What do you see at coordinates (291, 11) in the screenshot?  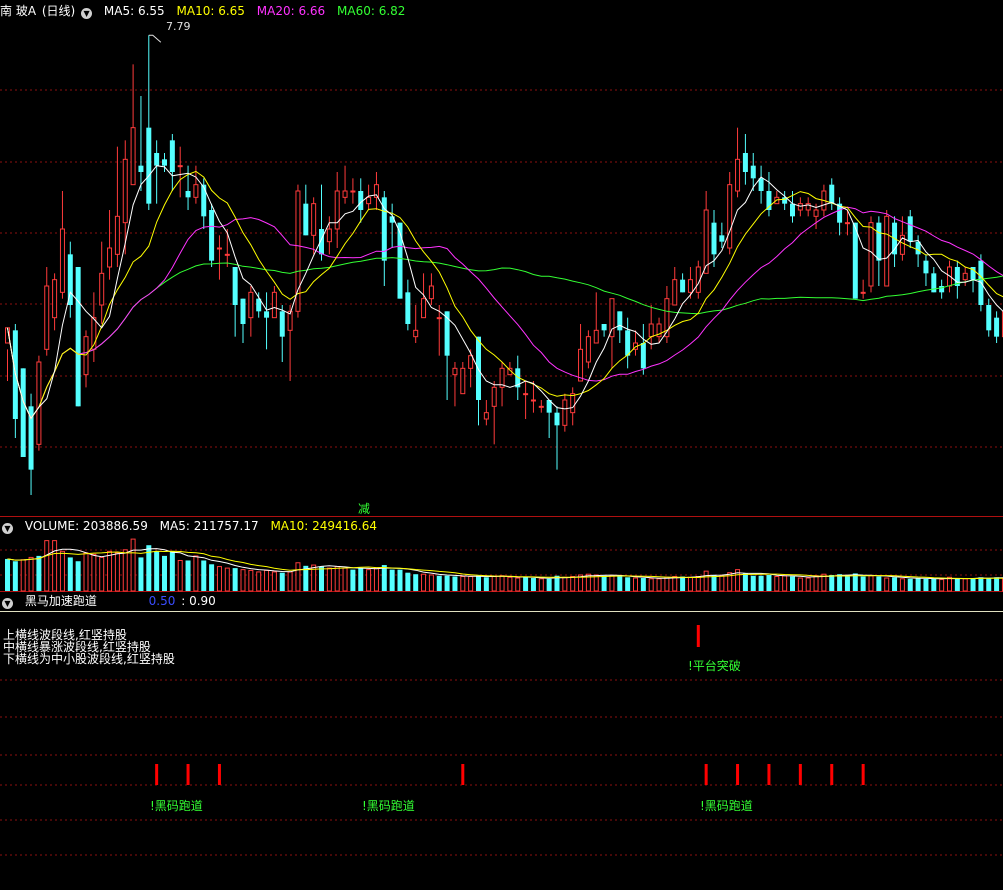 I see `ma20-value: MA20: 6.66` at bounding box center [291, 11].